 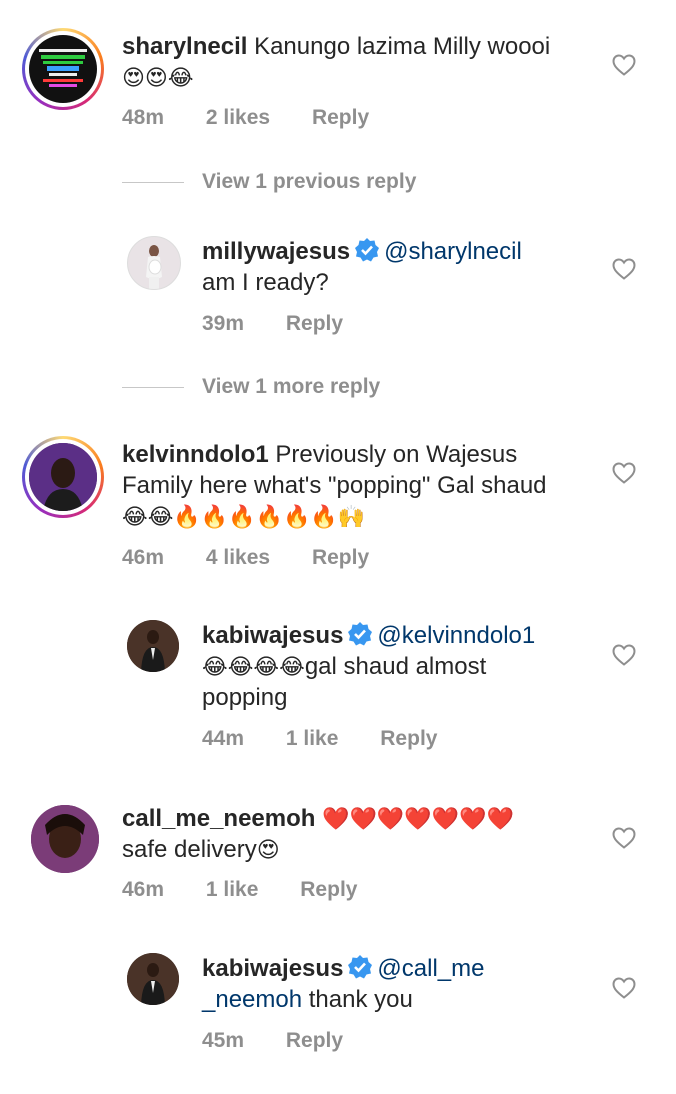 I want to click on timestamp: 39m, so click(x=223, y=323).